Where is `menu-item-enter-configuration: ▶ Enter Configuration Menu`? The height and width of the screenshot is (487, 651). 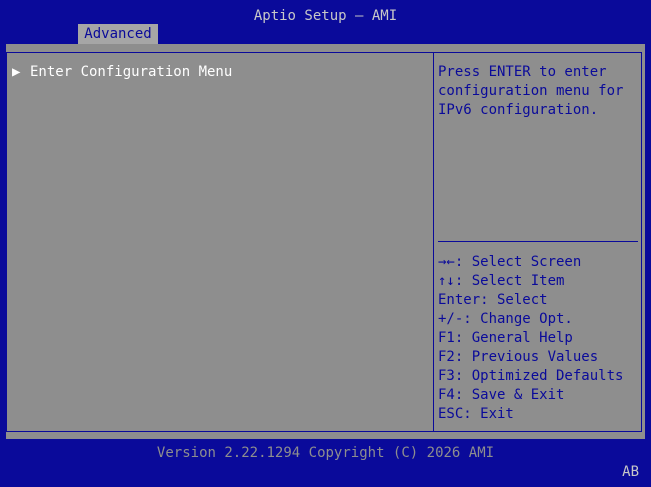
menu-item-enter-configuration: ▶ Enter Configuration Menu is located at coordinates (122, 72).